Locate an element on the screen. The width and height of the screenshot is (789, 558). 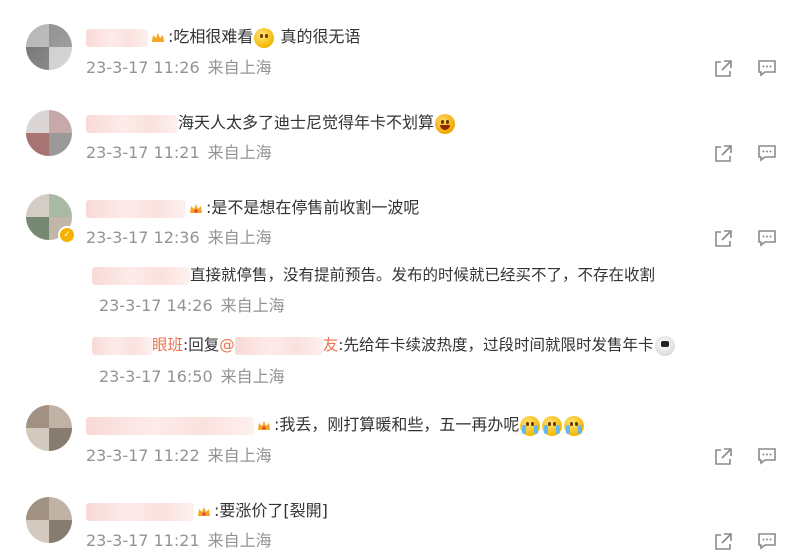
reply-meta: 23-3-17 14:26 来自上海 is located at coordinates (192, 306).